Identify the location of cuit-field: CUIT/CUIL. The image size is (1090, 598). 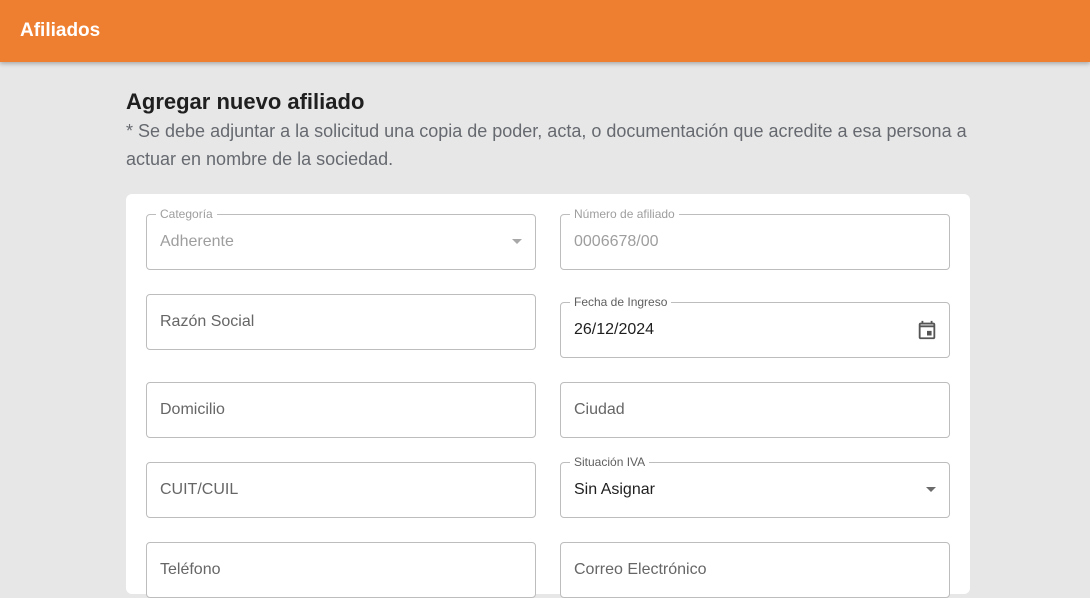
(341, 490).